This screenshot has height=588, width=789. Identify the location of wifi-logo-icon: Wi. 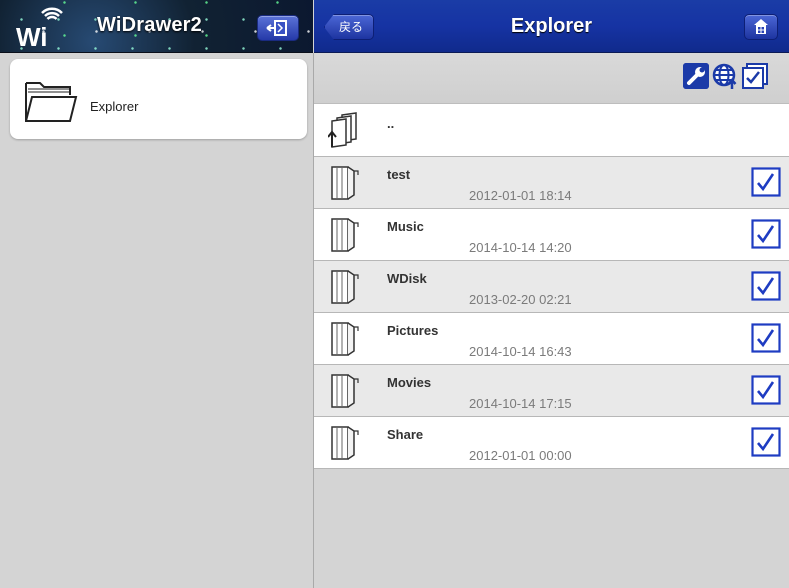
(39, 29).